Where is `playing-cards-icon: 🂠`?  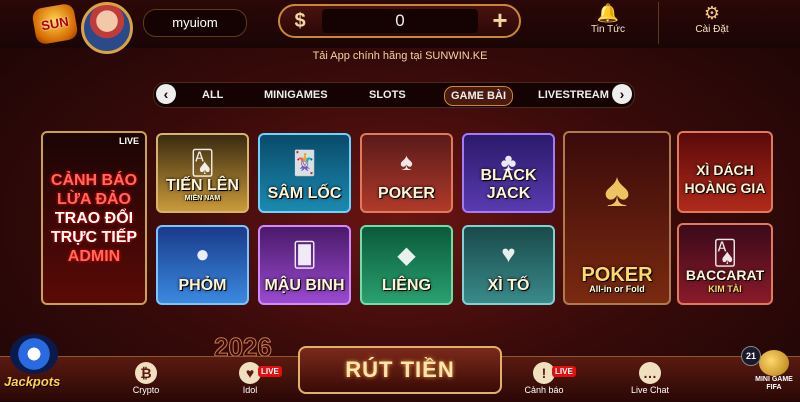
playing-cards-icon: 🂠 is located at coordinates (304, 255).